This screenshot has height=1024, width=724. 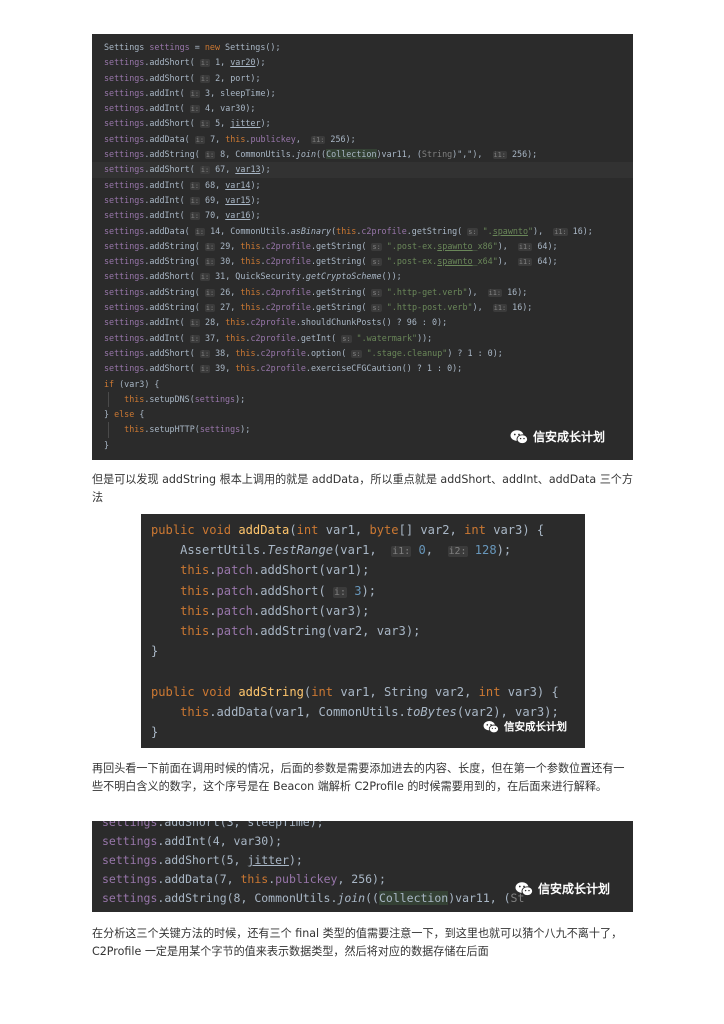 What do you see at coordinates (190, 92) in the screenshot?
I see `code-line: settings.addInt( i: 3, sleepTime);` at bounding box center [190, 92].